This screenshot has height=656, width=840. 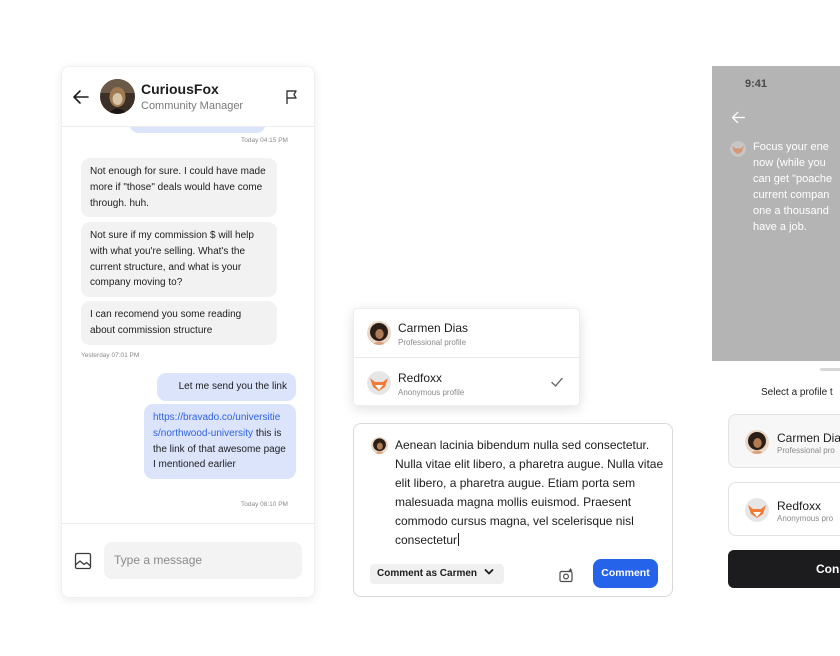 I want to click on post-line: have a job., so click(x=780, y=227).